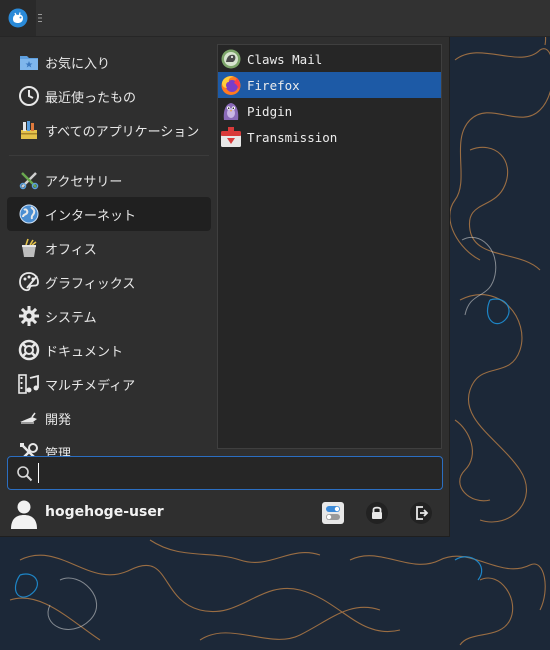  Describe the element at coordinates (285, 59) in the screenshot. I see `app-label: Claws Mail` at that location.